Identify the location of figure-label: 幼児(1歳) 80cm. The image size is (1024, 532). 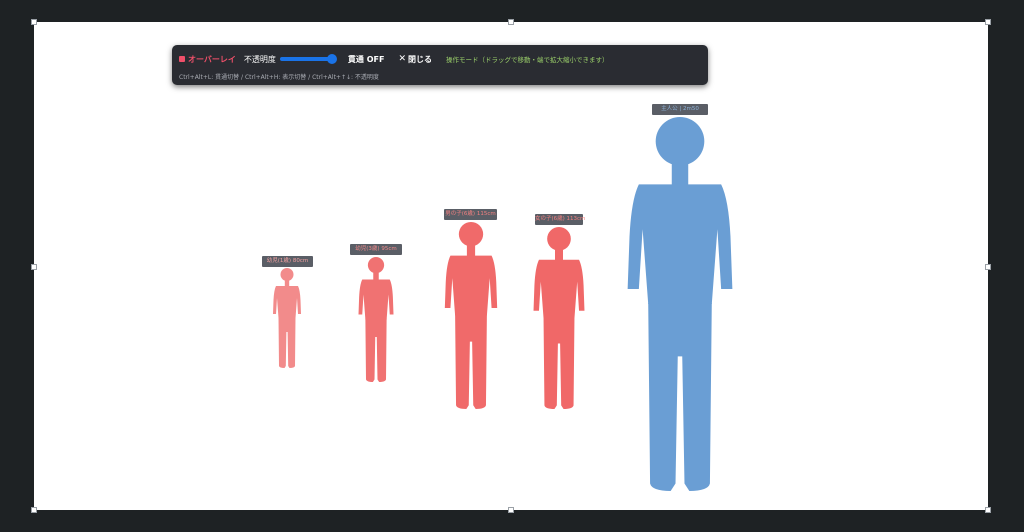
(287, 261).